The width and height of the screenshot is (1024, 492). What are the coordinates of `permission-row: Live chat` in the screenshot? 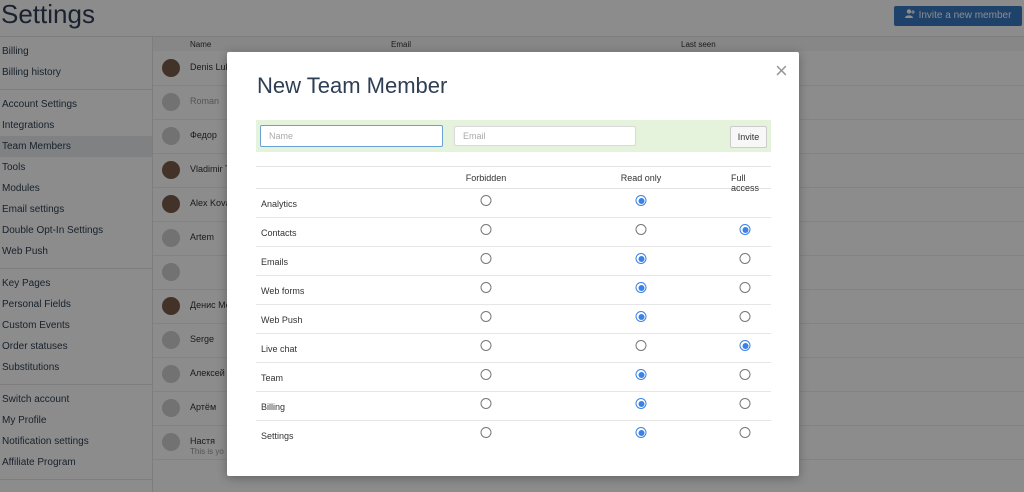 It's located at (513, 348).